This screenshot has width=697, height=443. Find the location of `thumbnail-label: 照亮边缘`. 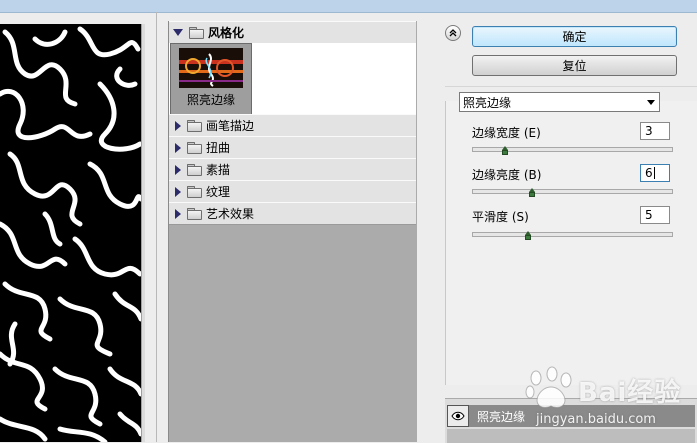

thumbnail-label: 照亮边缘 is located at coordinates (210, 100).